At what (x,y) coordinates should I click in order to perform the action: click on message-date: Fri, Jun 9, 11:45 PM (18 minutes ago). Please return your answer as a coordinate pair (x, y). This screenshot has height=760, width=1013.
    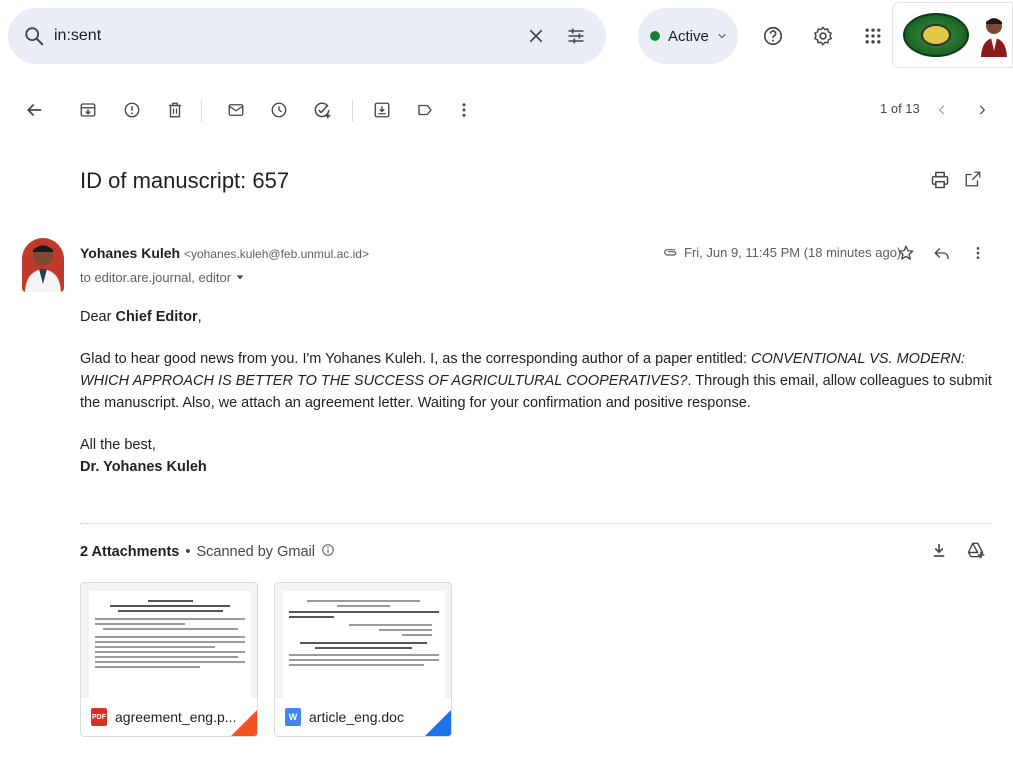
    Looking at the image, I should click on (793, 252).